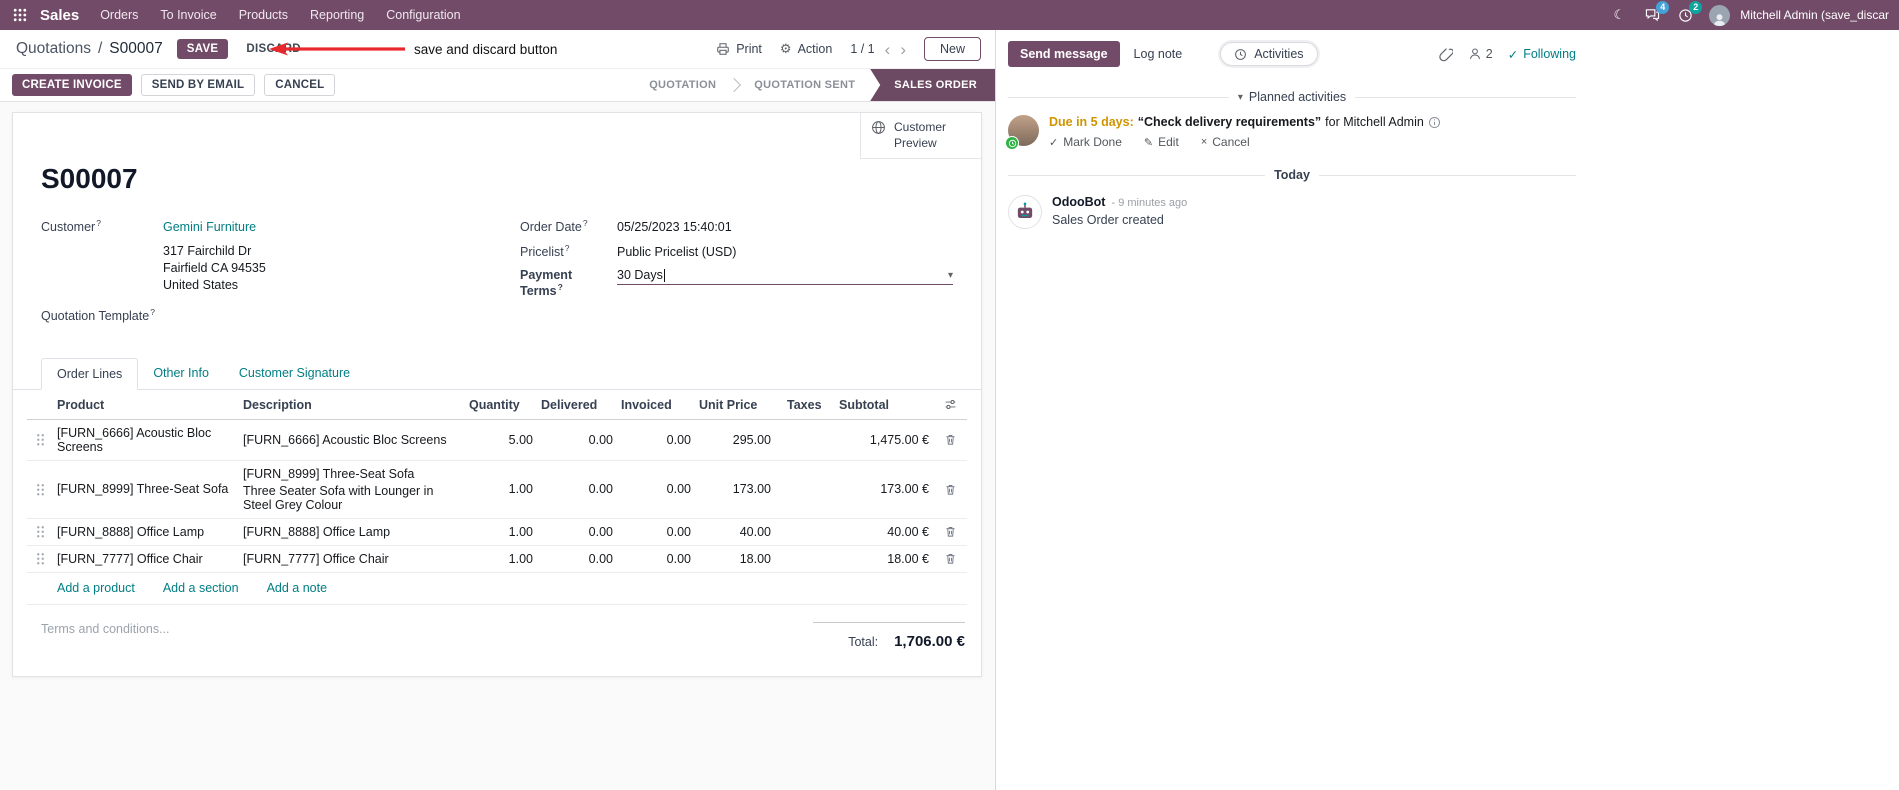 The image size is (1899, 790). I want to click on tab-order-lines: Order Lines, so click(90, 373).